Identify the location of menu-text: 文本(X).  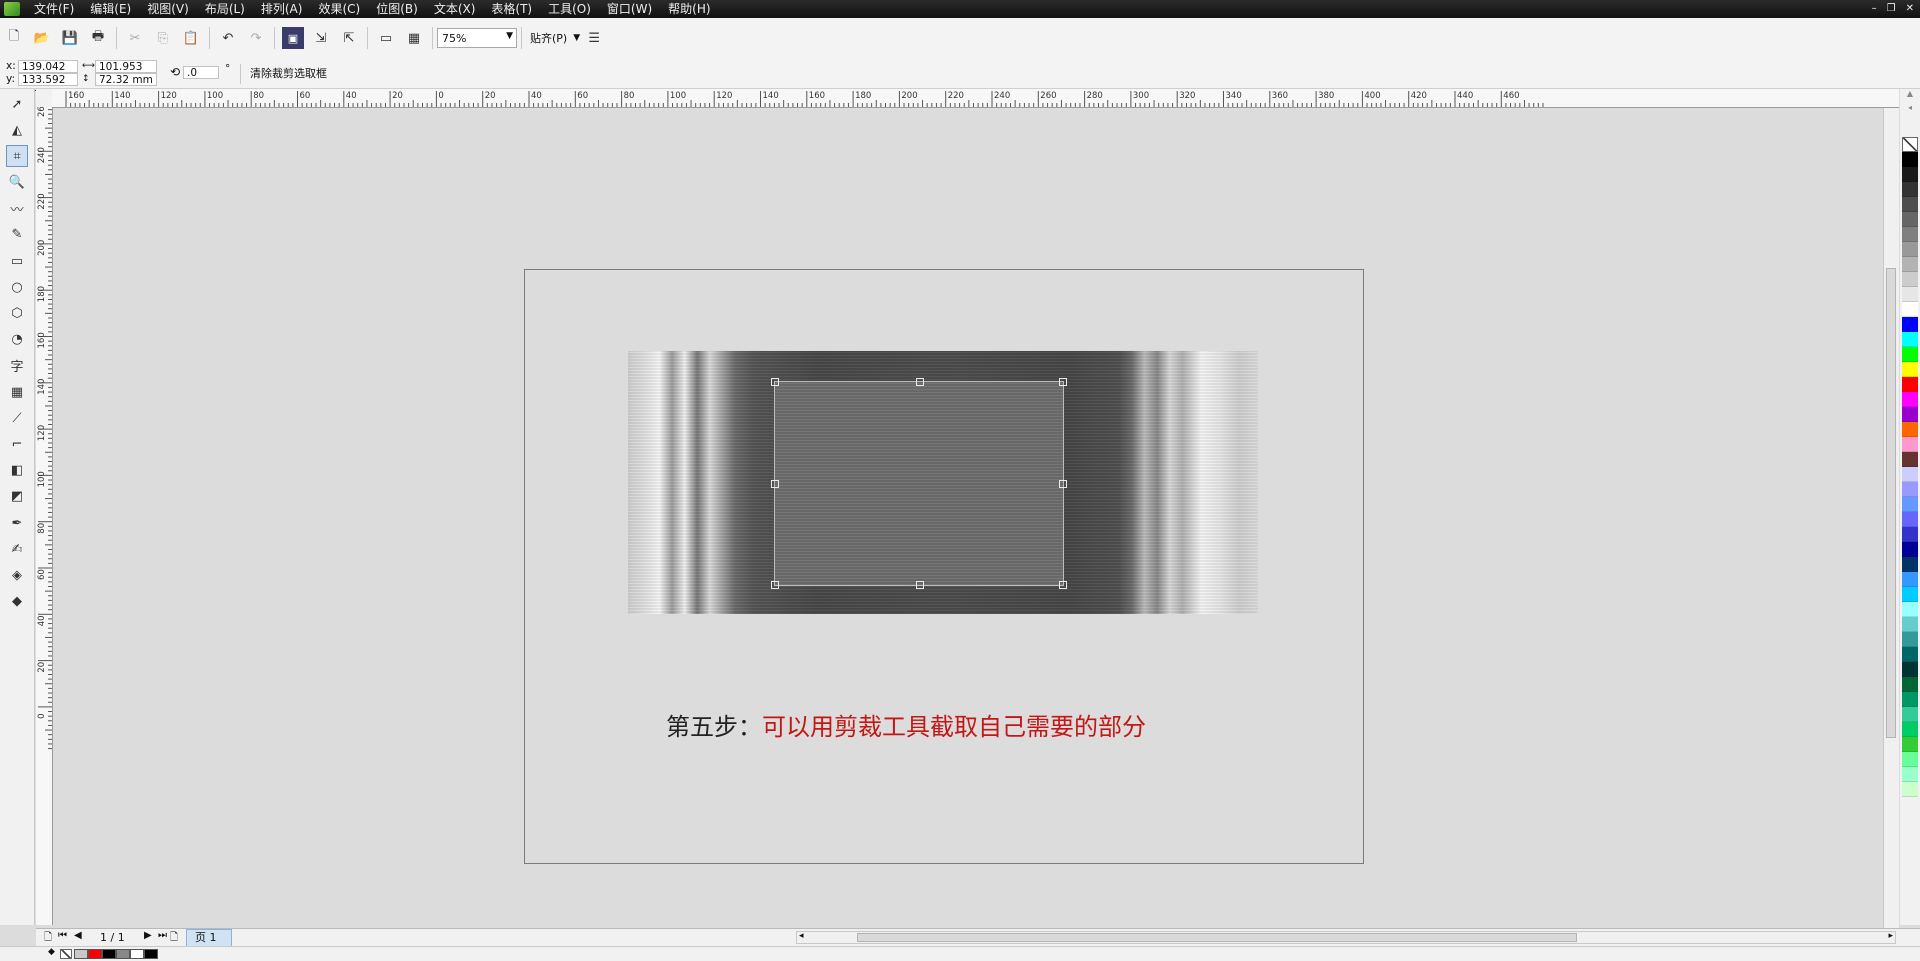
(455, 9).